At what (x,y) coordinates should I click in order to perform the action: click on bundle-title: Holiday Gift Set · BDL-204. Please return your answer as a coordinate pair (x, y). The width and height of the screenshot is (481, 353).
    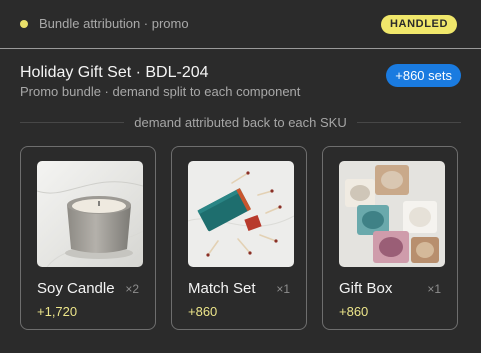
    Looking at the image, I should click on (114, 72).